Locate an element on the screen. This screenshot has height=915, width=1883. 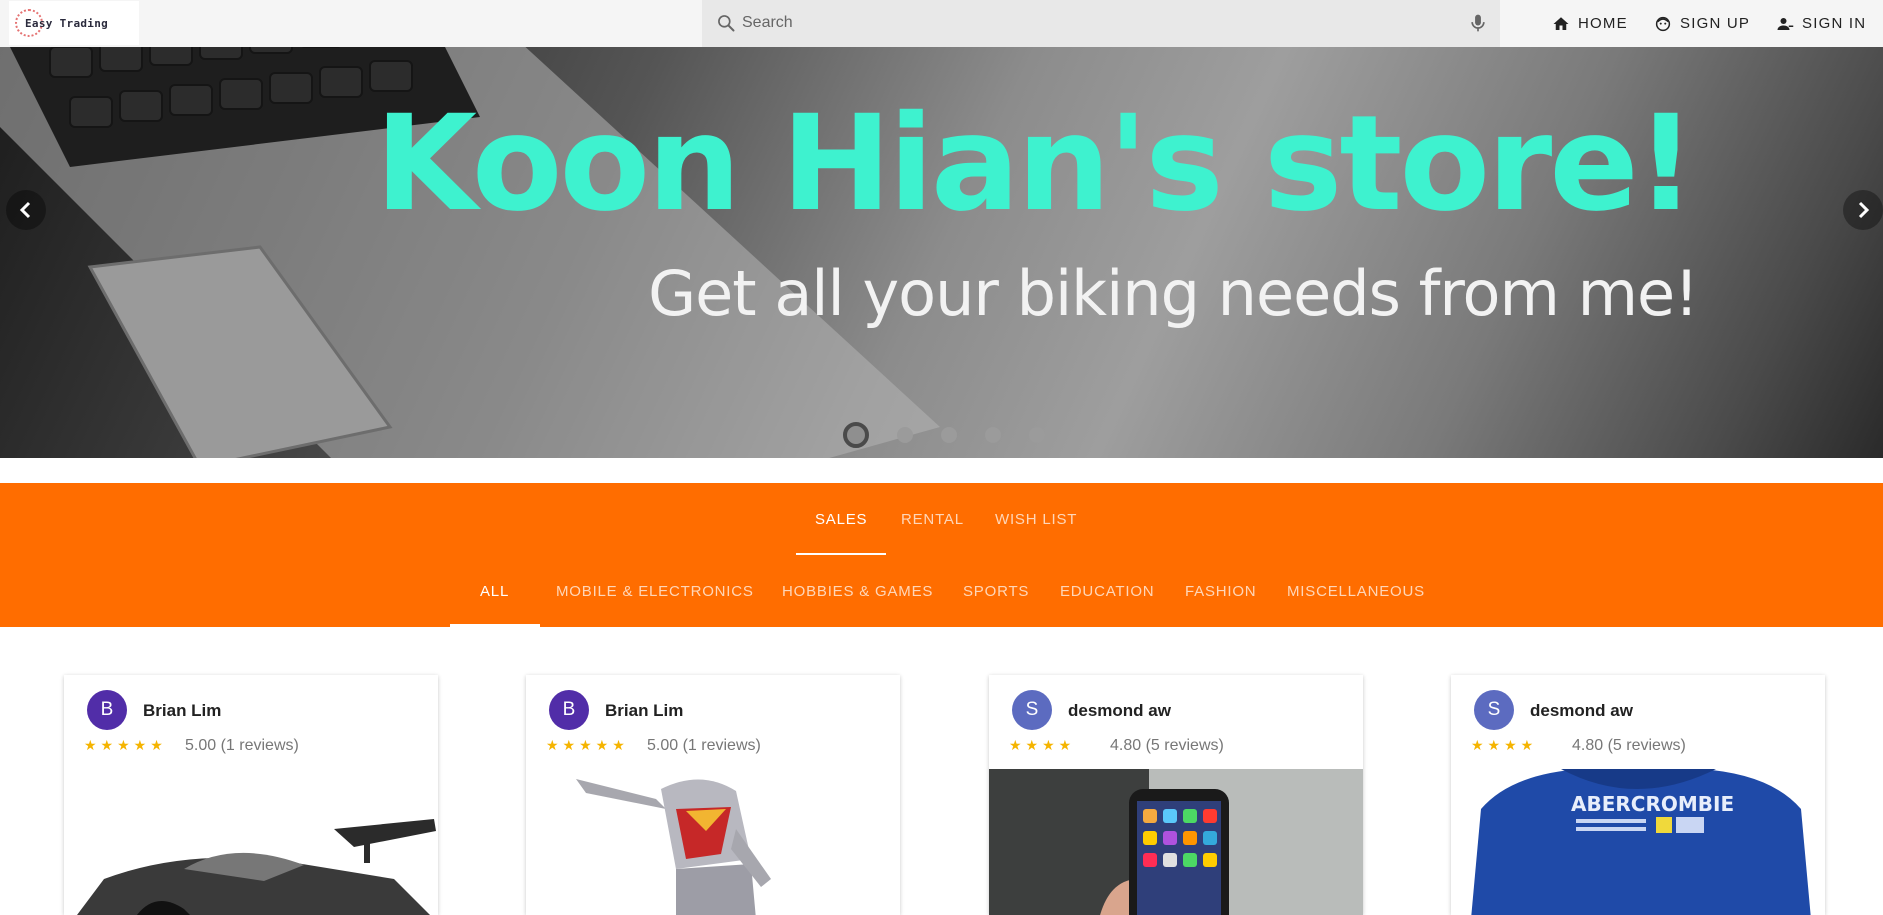
logo-text: Easy Trading is located at coordinates (67, 23).